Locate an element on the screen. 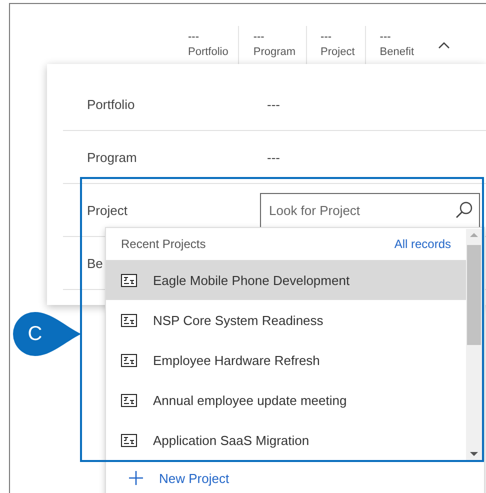 This screenshot has height=493, width=486. scroll-thumb is located at coordinates (474, 295).